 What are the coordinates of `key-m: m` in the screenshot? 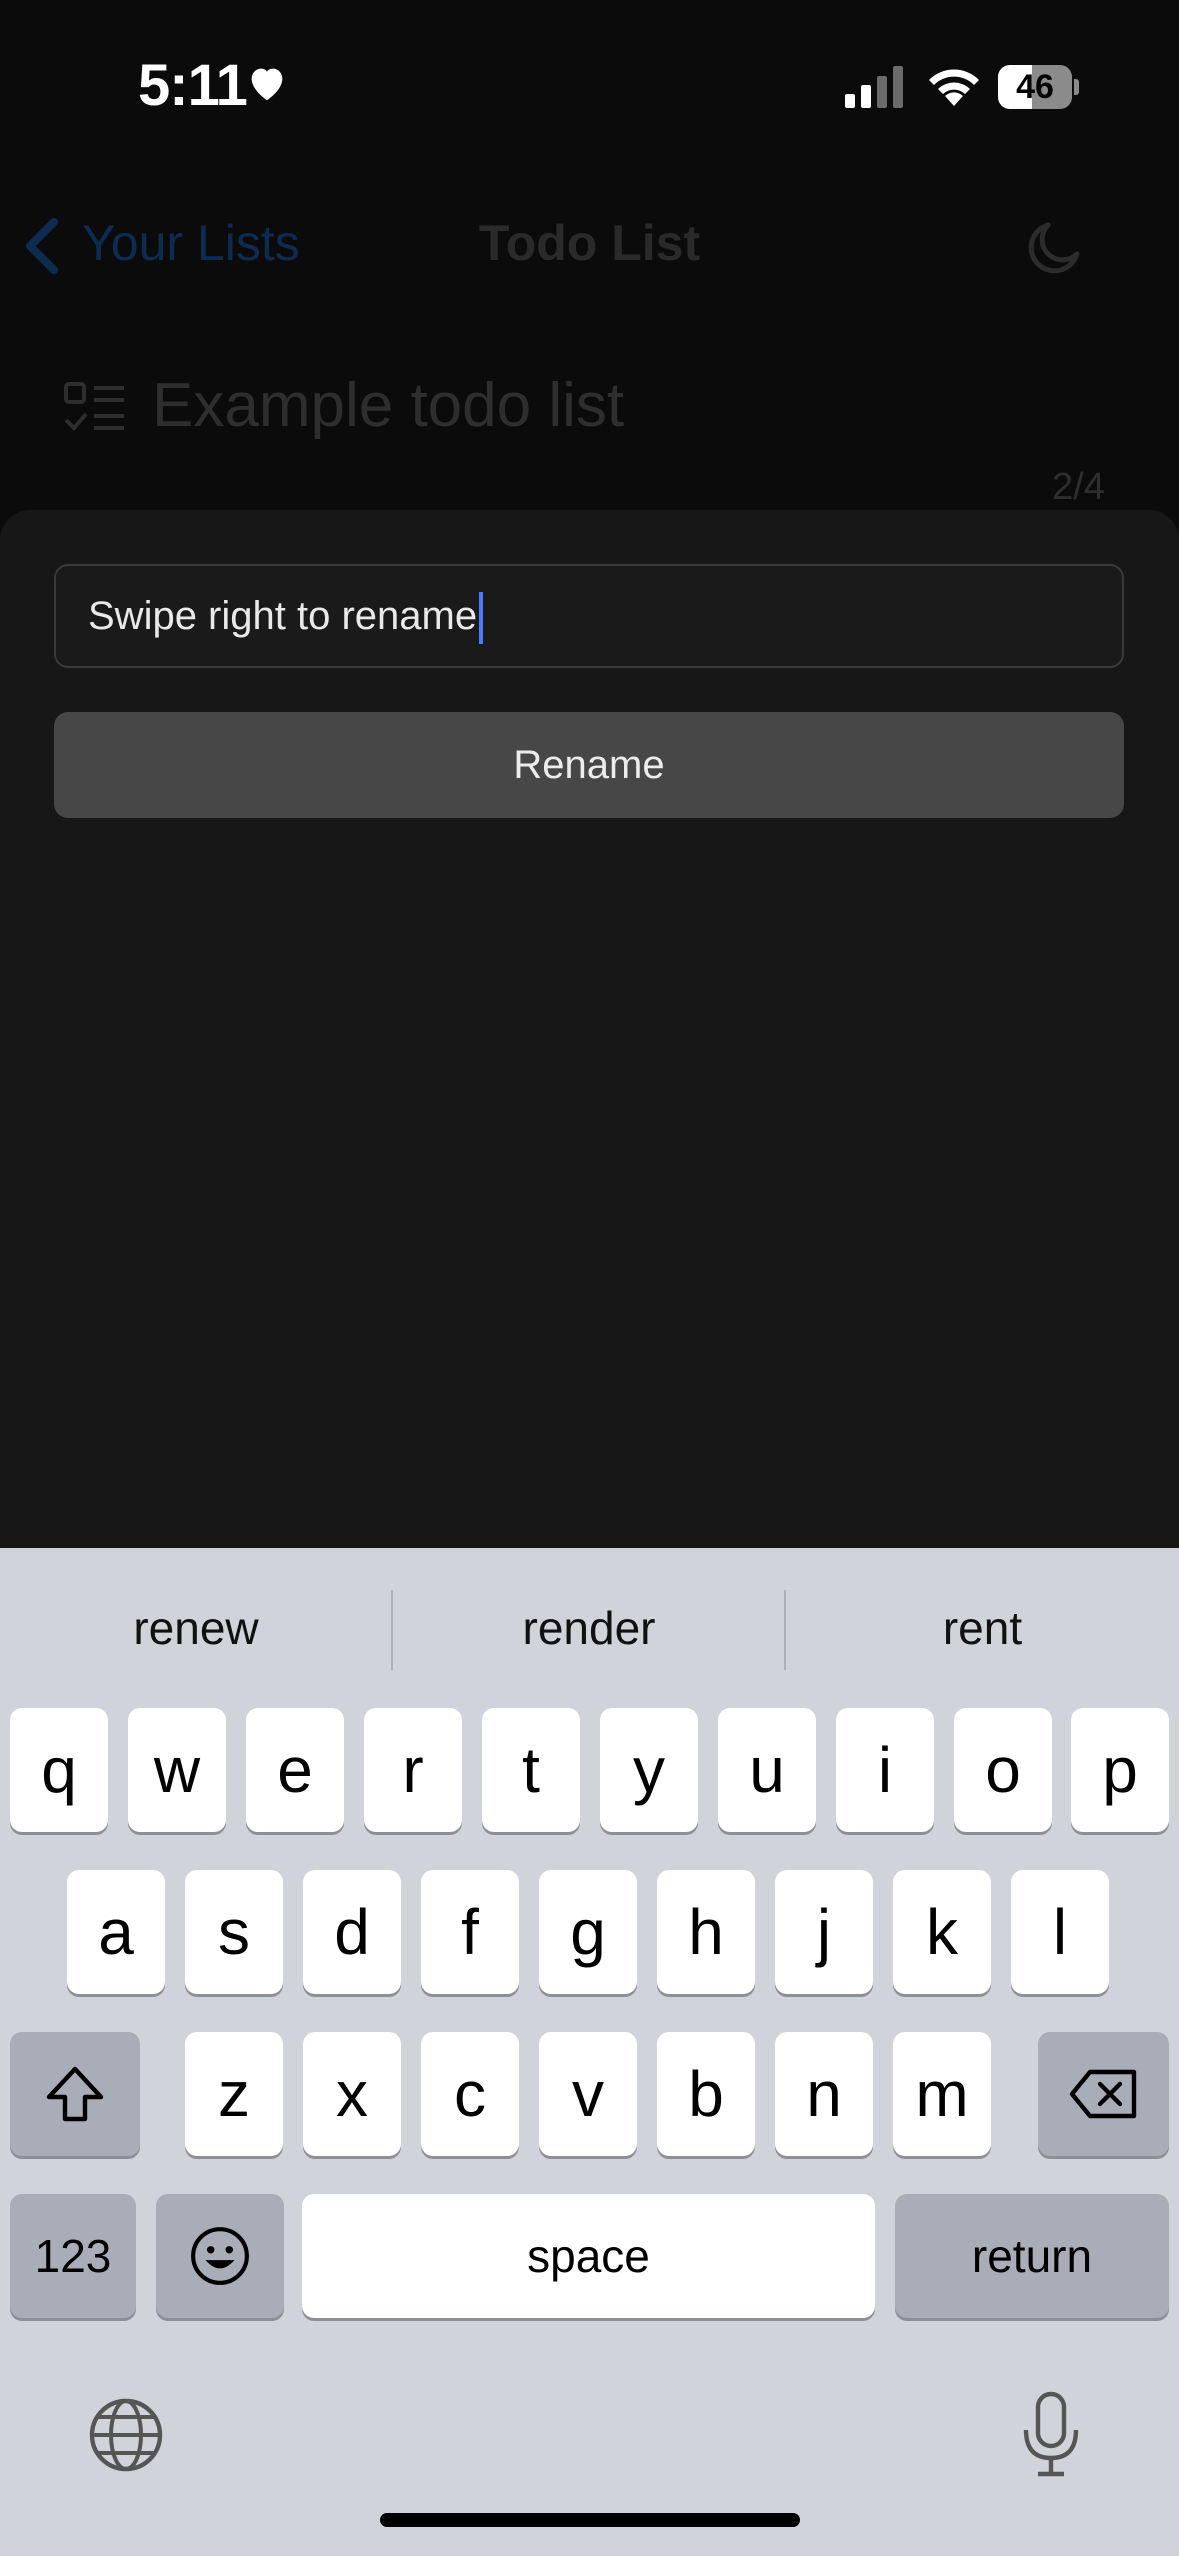 It's located at (942, 2094).